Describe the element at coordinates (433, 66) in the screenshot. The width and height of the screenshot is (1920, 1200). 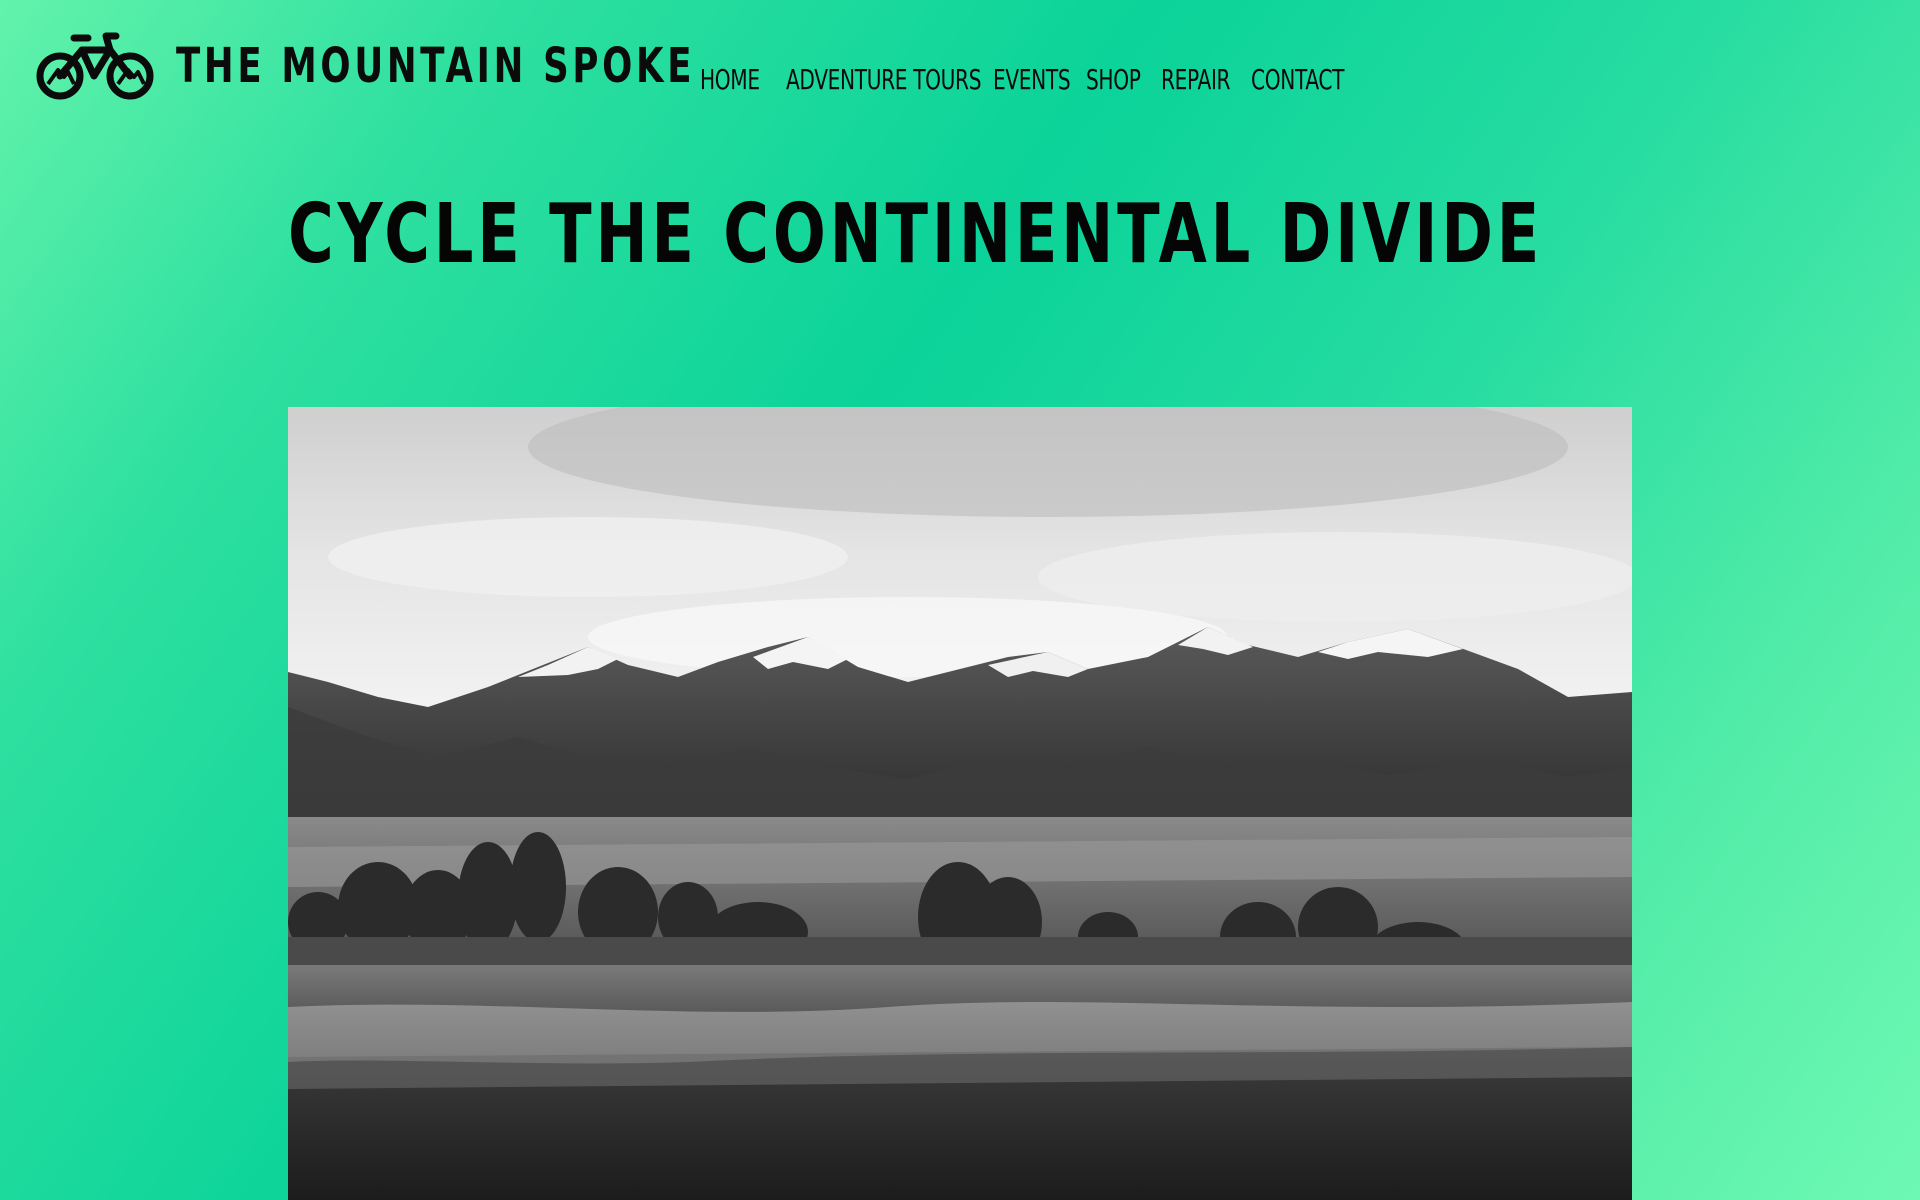
I see `brand-name: THE MOUNTAIN SPOKE` at that location.